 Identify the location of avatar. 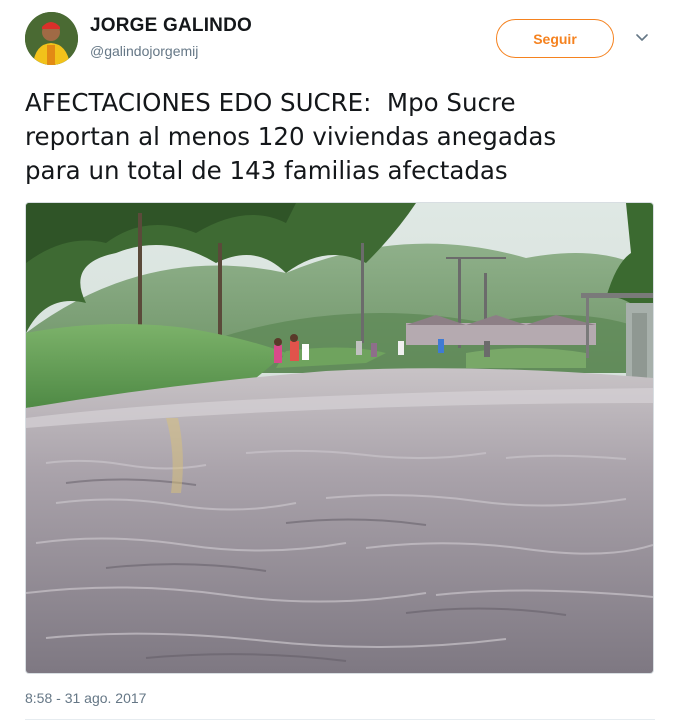
(51, 38).